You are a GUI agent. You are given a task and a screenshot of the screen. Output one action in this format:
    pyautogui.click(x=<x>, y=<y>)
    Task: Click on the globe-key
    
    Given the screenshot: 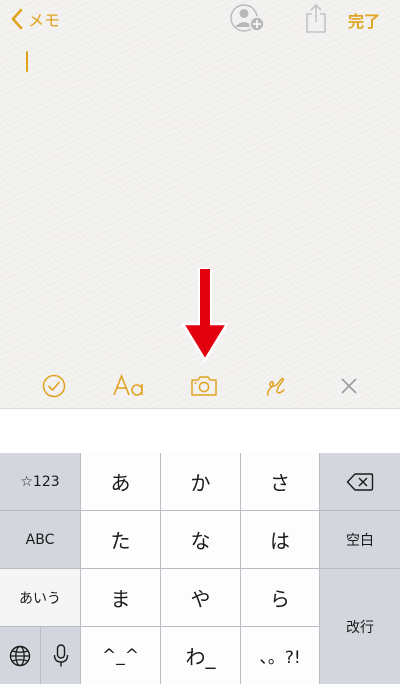 What is the action you would take?
    pyautogui.click(x=20, y=655)
    